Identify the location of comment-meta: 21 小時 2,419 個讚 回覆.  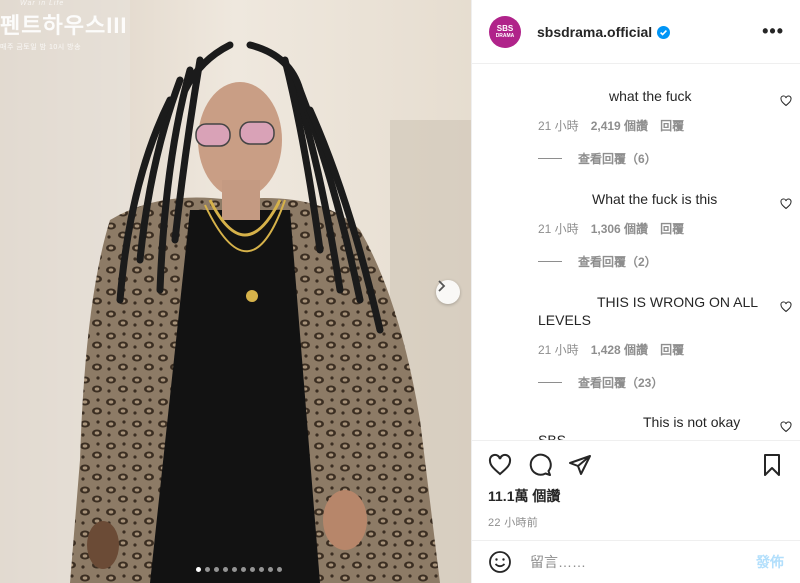
(656, 125).